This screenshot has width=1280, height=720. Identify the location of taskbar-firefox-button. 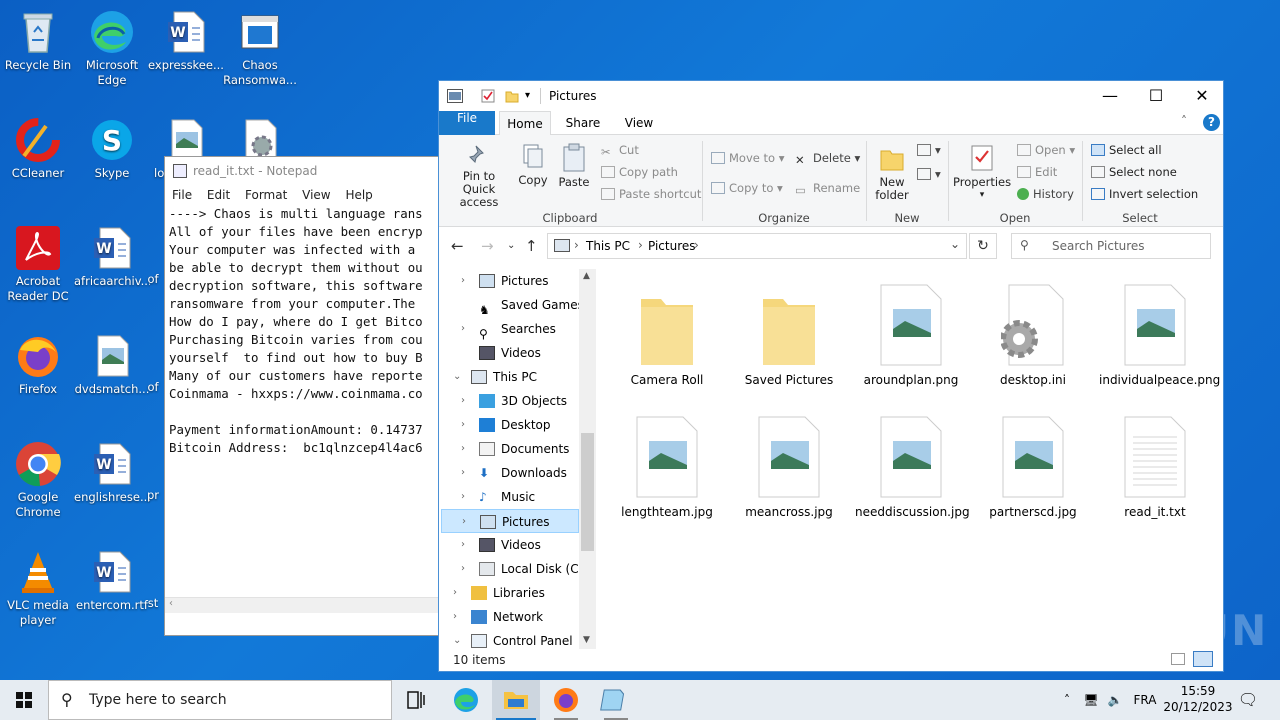
(566, 700).